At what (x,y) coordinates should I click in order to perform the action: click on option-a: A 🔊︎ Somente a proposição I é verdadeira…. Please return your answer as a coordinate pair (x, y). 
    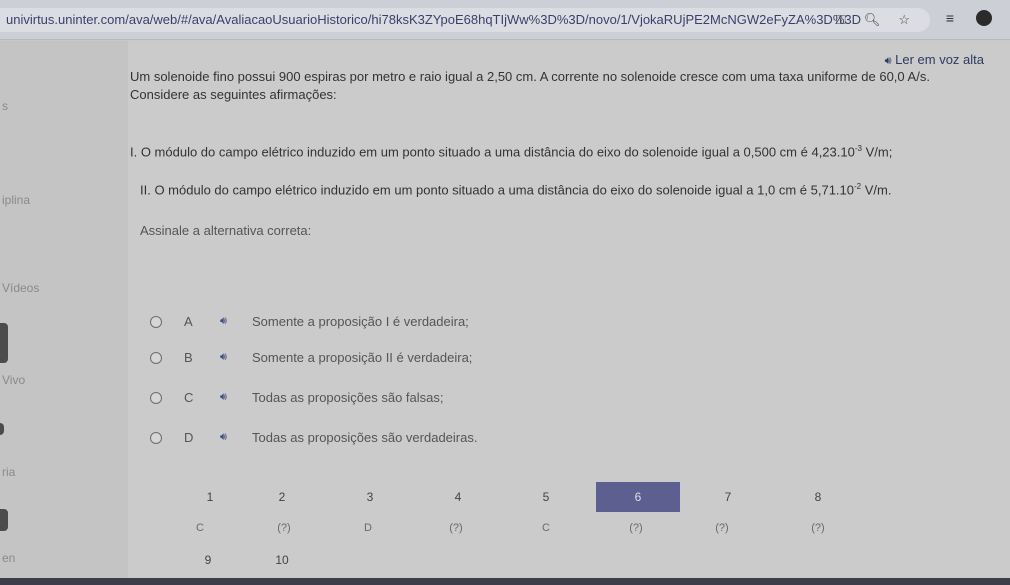
    Looking at the image, I should click on (309, 321).